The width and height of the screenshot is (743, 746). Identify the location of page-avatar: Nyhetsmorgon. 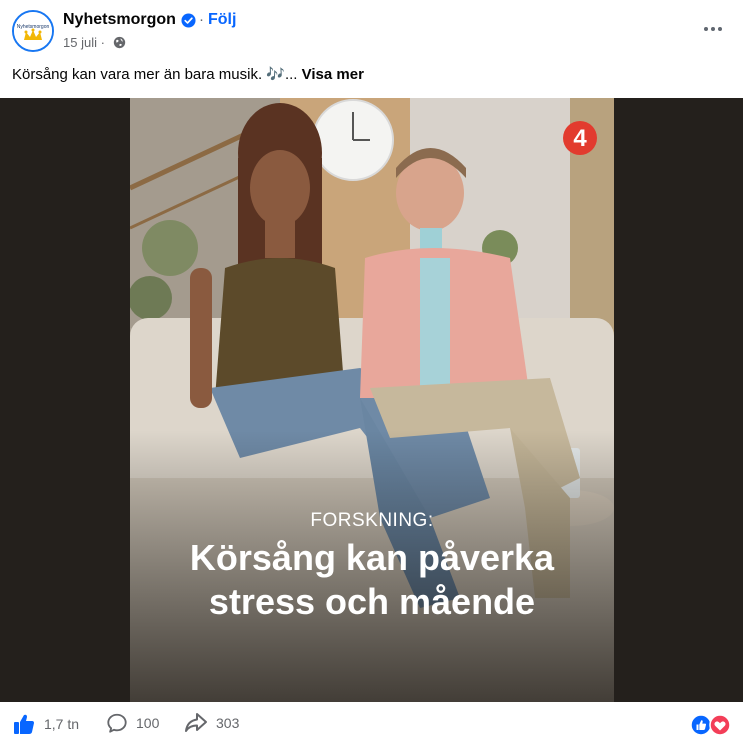
(33, 31).